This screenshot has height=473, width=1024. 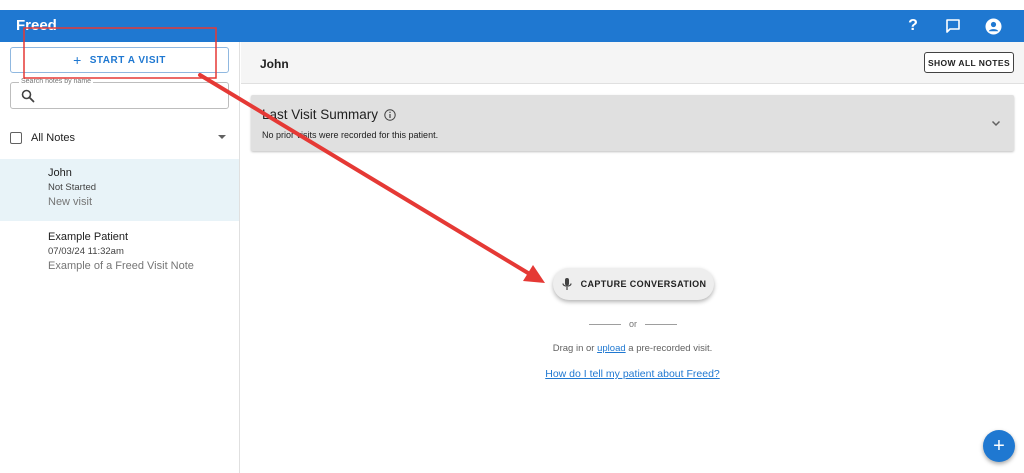 I want to click on app-title: Freed, so click(x=36, y=25).